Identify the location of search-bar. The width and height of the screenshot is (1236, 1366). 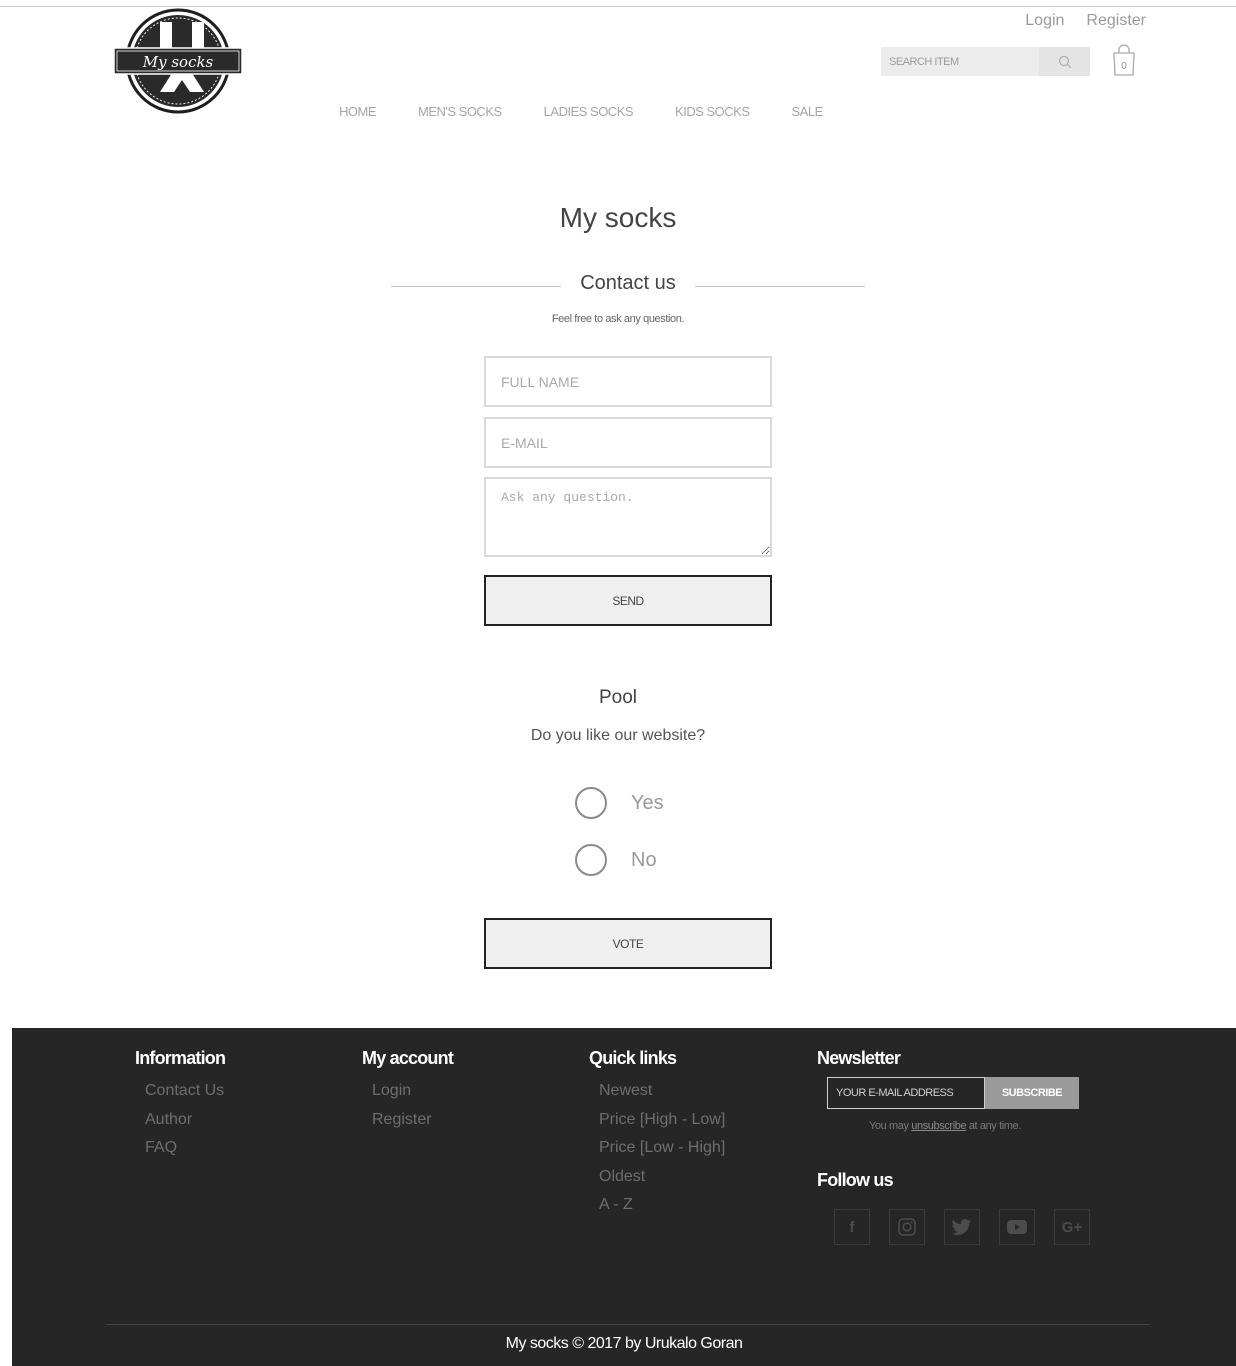
(985, 61).